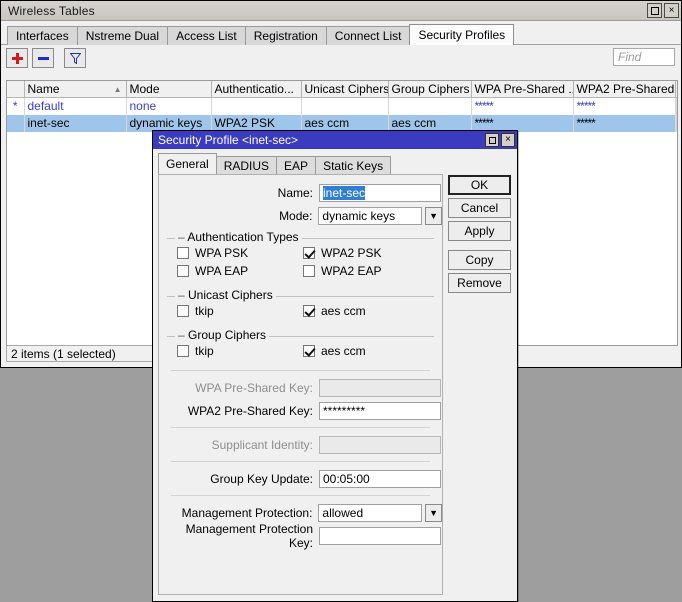 The width and height of the screenshot is (682, 602). Describe the element at coordinates (222, 335) in the screenshot. I see `group-ciphers-legend: Group Ciphers` at that location.